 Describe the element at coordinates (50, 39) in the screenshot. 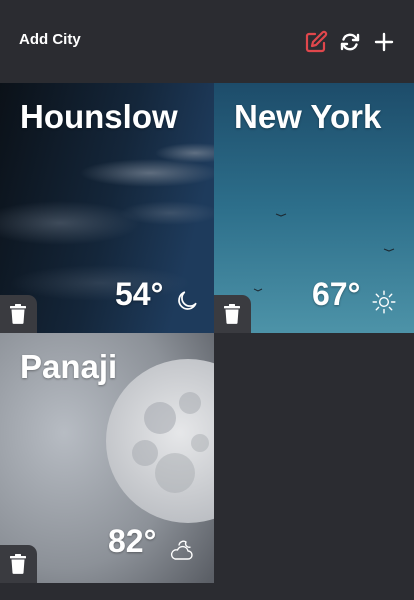

I see `add-city-button: Add City` at that location.